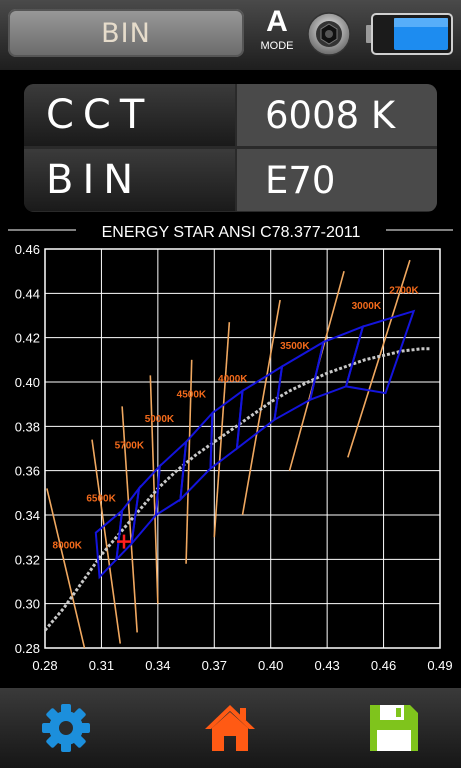 The width and height of the screenshot is (461, 768). I want to click on cct-value-cell: 6008 K, so click(337, 115).